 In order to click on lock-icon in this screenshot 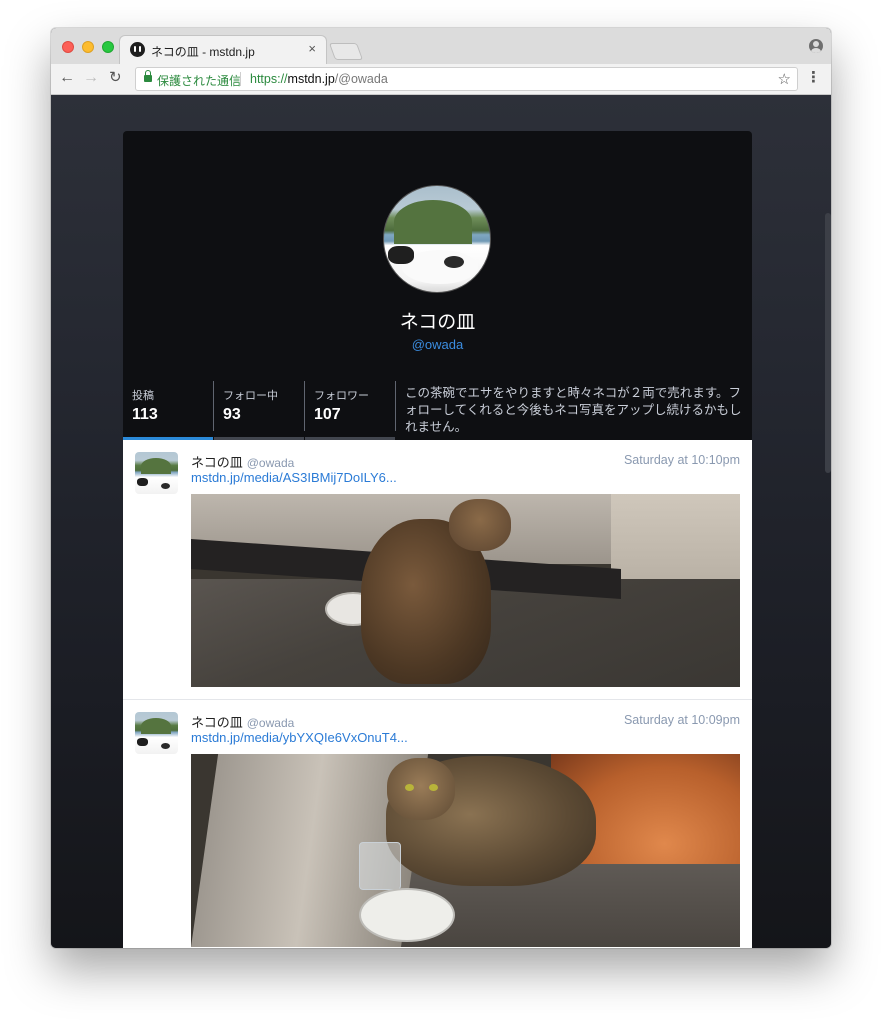, I will do `click(148, 76)`.